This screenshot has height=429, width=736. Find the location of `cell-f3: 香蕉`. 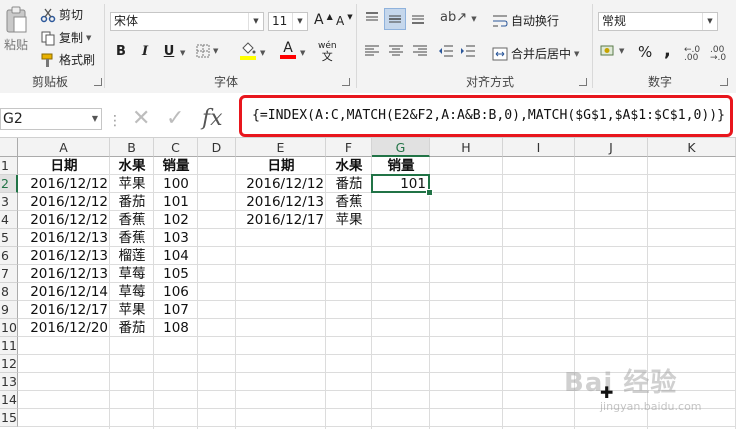

cell-f3: 香蕉 is located at coordinates (349, 202).